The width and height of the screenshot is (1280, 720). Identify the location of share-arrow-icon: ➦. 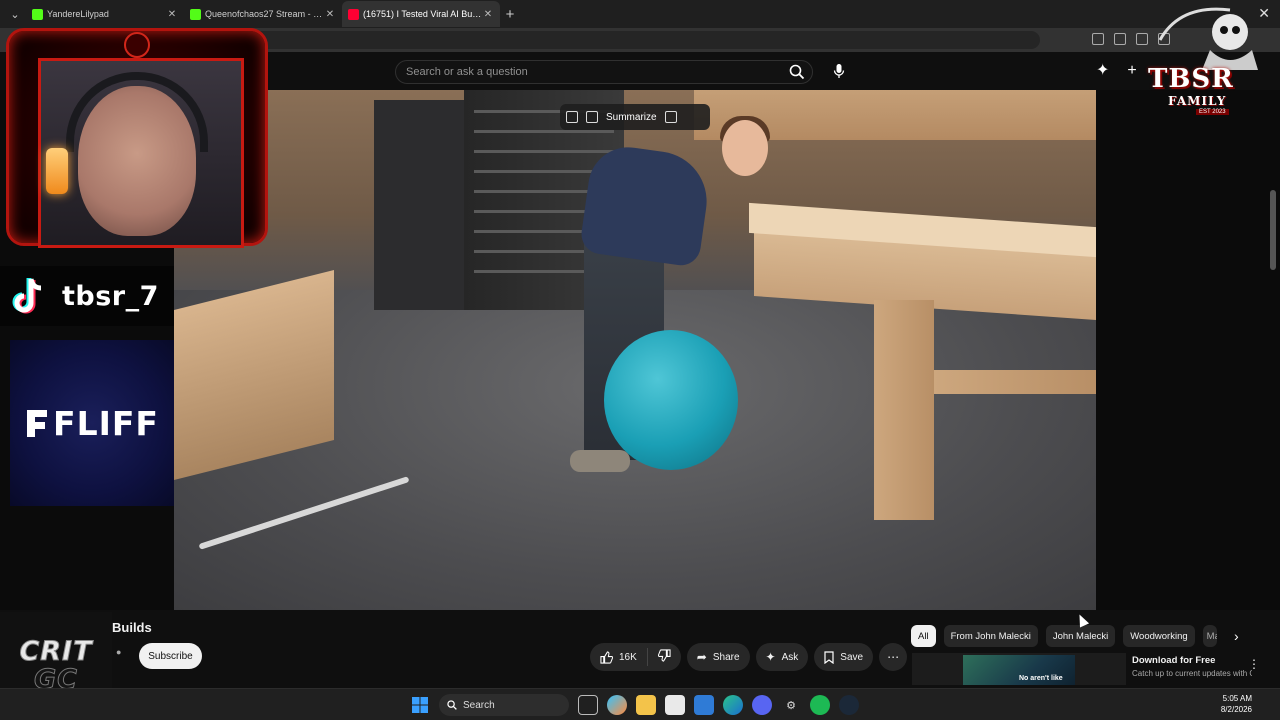
(701, 657).